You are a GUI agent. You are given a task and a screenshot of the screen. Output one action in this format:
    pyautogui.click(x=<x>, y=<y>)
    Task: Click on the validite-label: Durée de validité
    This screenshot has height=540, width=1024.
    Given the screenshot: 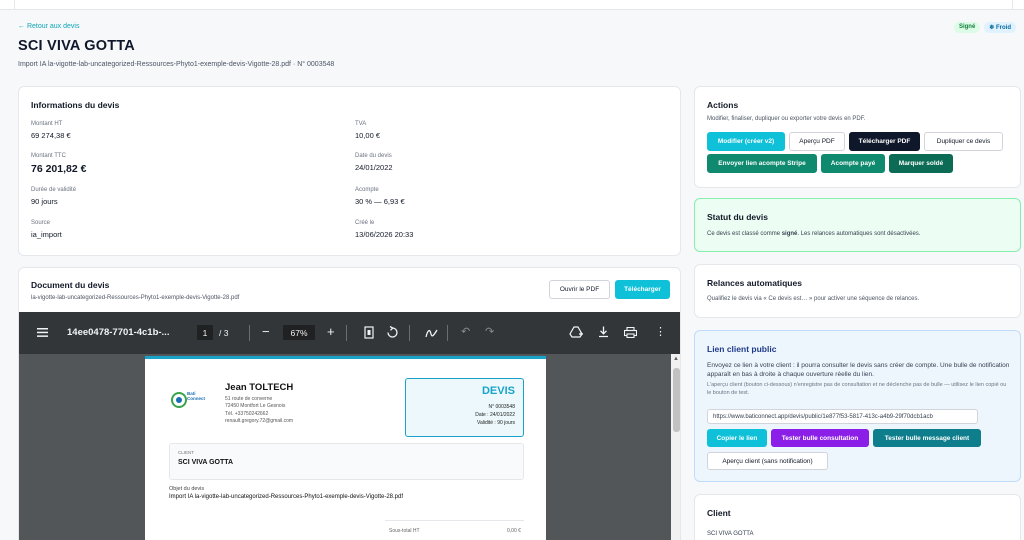 What is the action you would take?
    pyautogui.click(x=54, y=190)
    